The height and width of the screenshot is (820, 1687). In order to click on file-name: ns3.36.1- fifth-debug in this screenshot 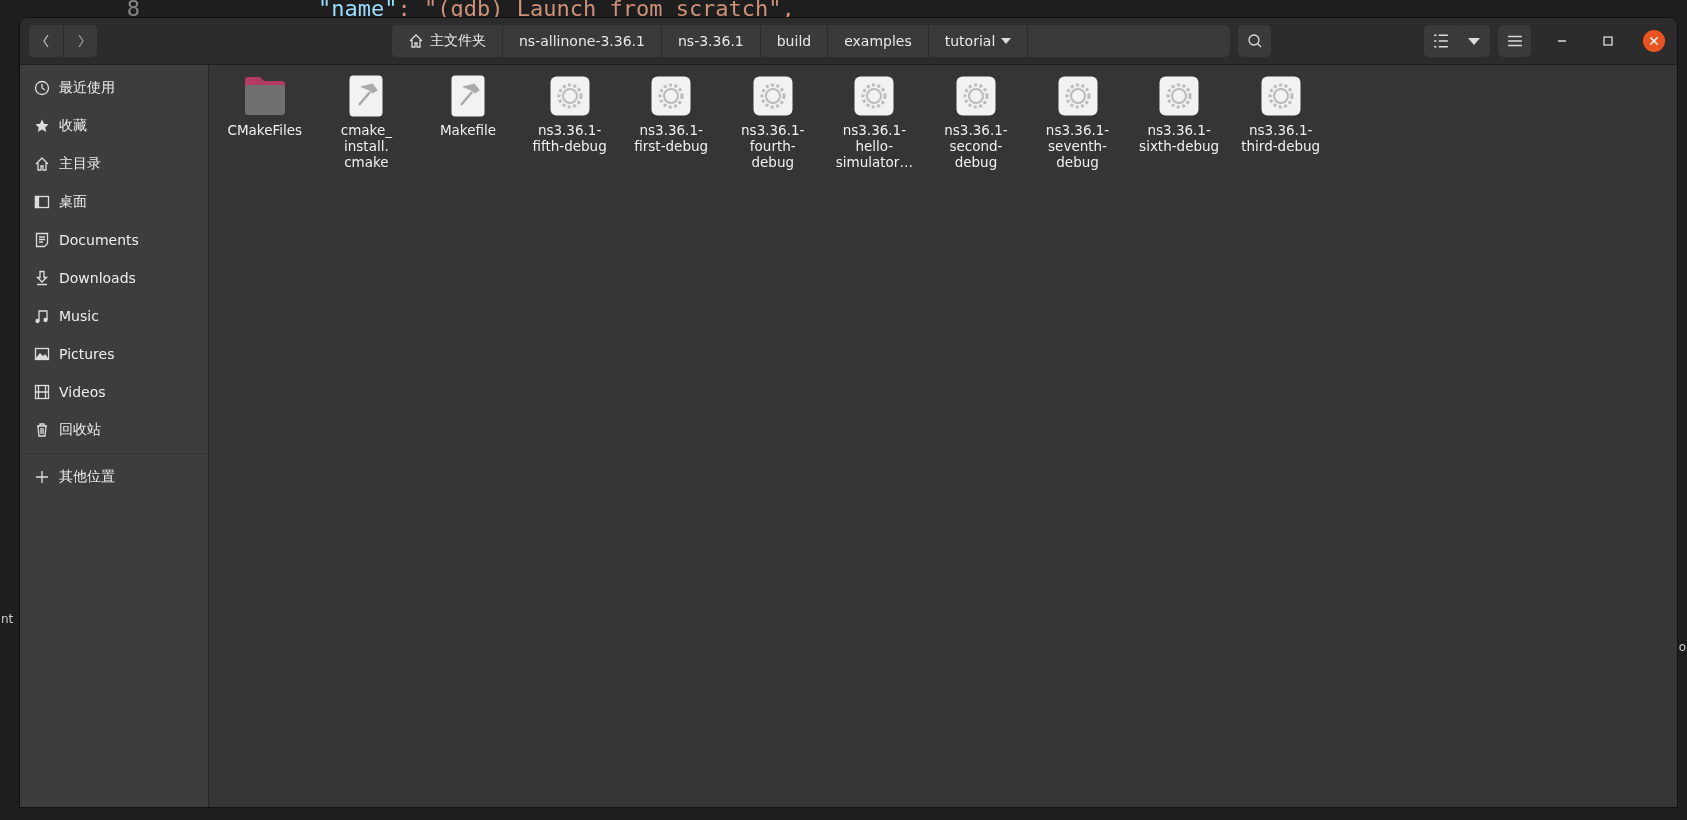, I will do `click(569, 138)`.